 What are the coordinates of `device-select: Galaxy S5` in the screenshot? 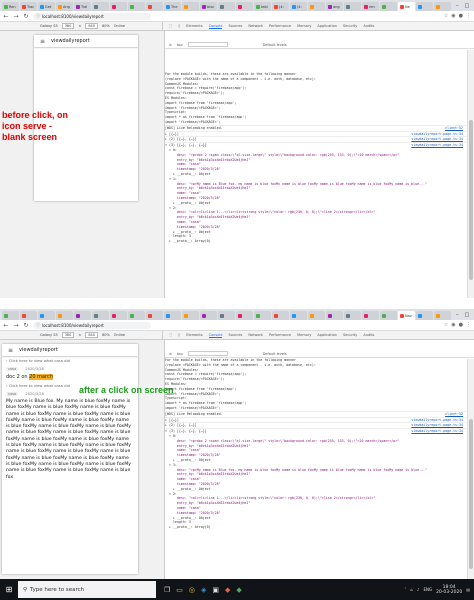 It's located at (49, 335).